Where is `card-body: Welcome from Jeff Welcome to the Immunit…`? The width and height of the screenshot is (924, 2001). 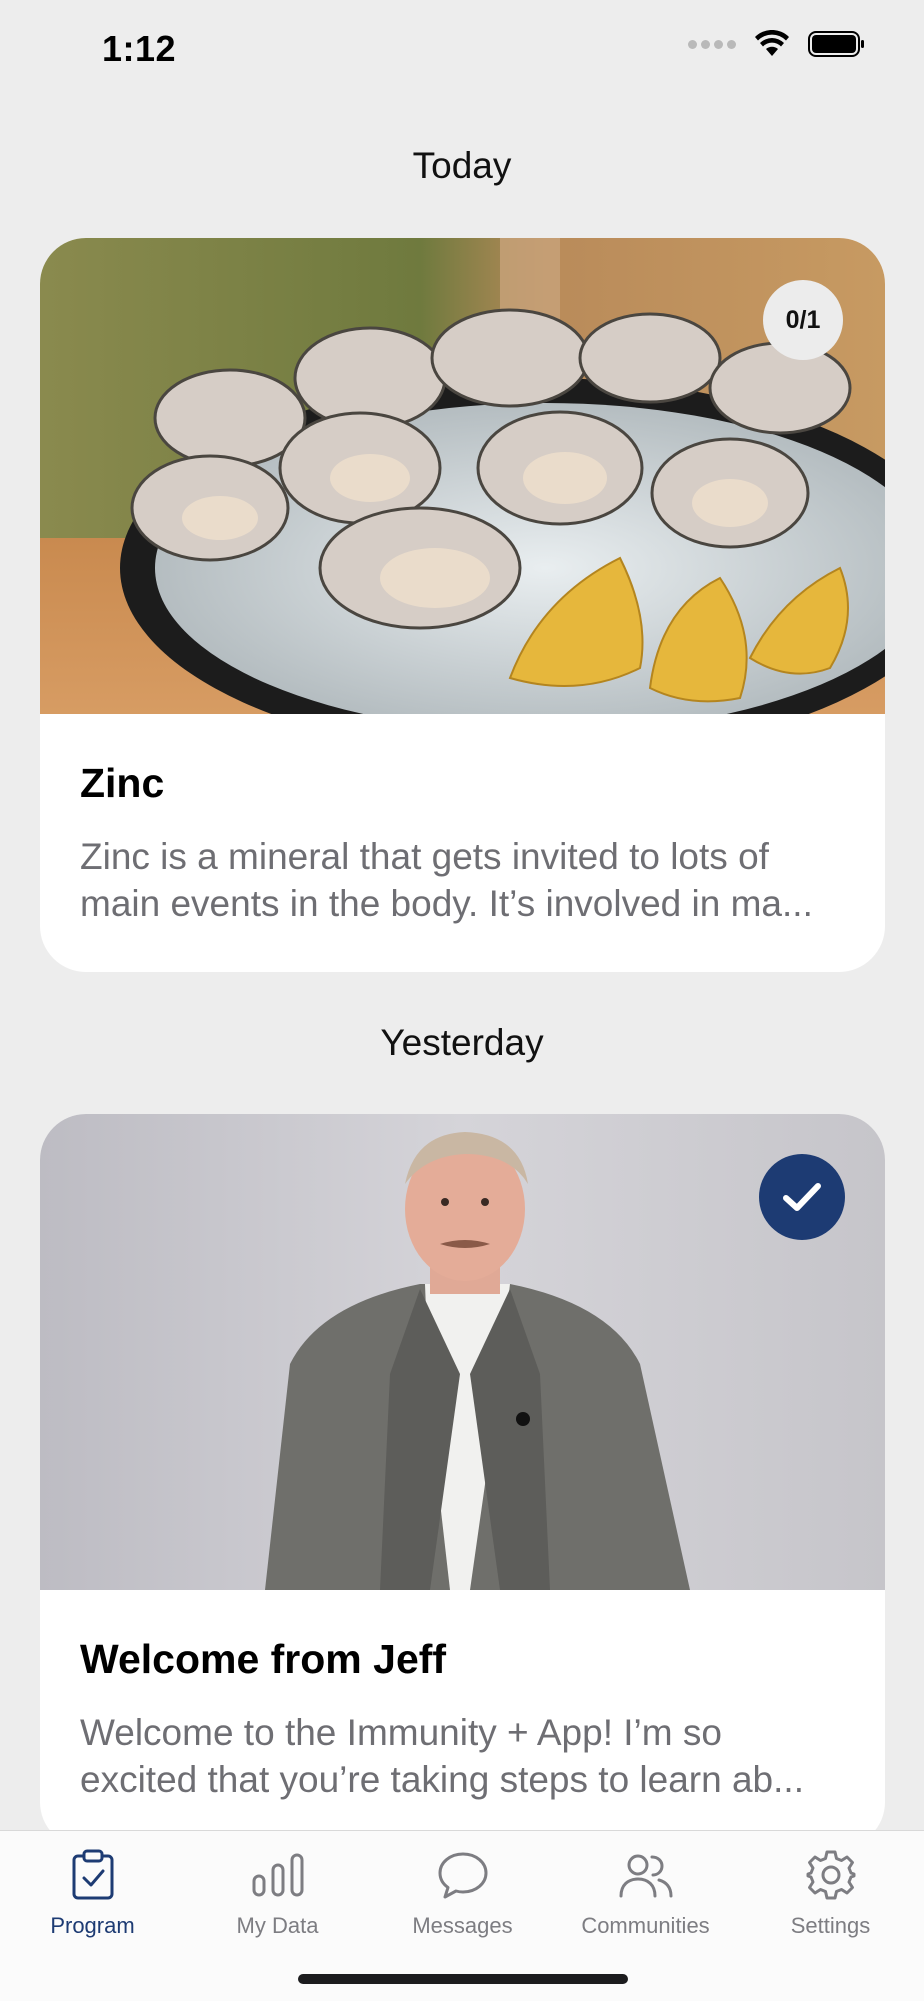
card-body: Welcome from Jeff Welcome to the Immunit… is located at coordinates (462, 1716).